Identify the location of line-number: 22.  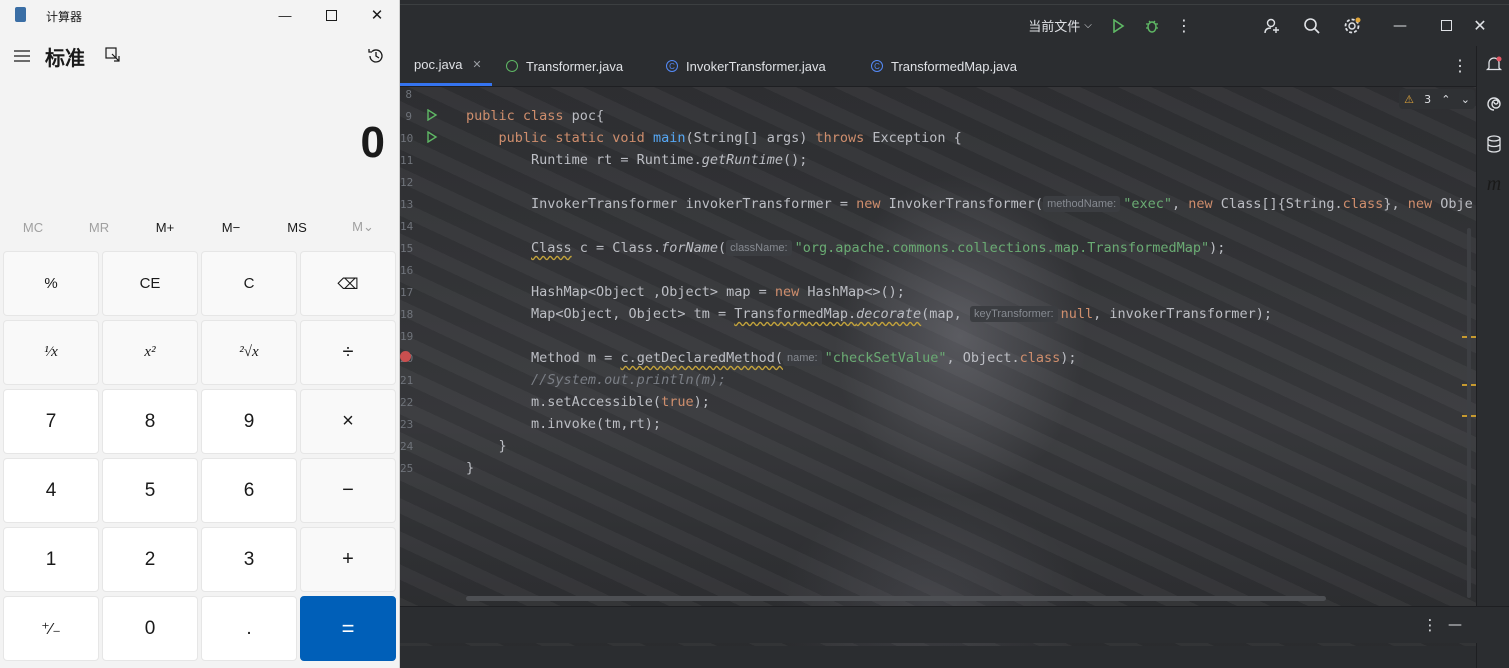
(407, 402).